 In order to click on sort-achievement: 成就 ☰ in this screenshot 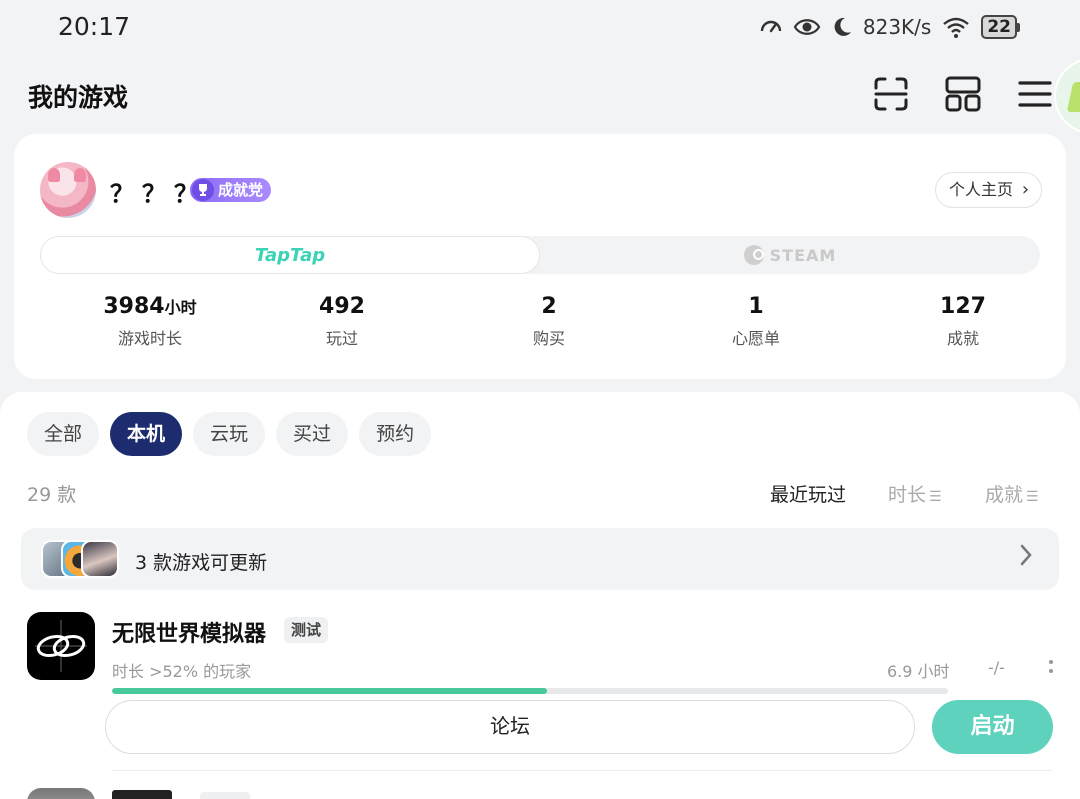, I will do `click(1012, 493)`.